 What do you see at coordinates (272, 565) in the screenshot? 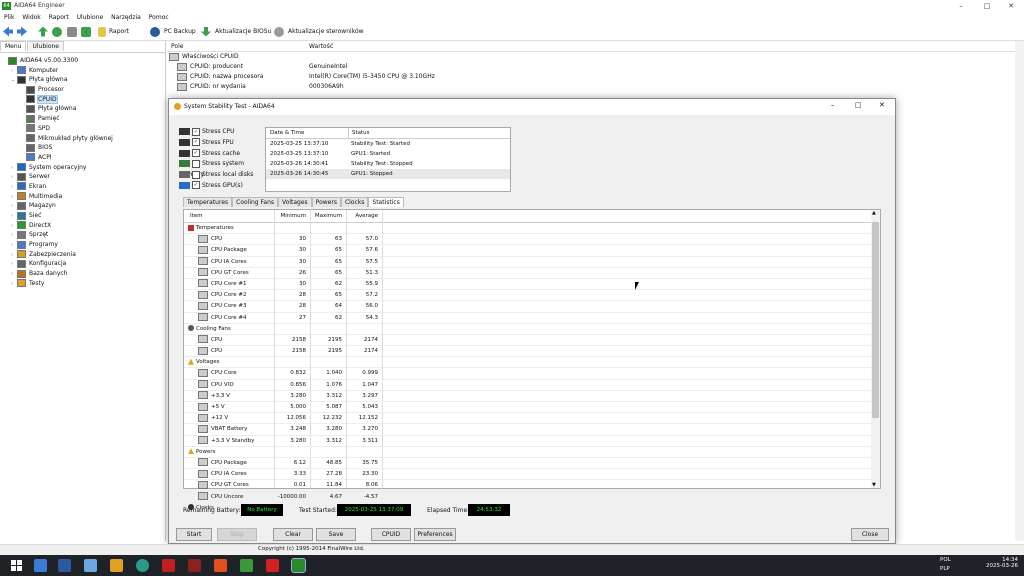
I see `taskbar-pdf-icon` at bounding box center [272, 565].